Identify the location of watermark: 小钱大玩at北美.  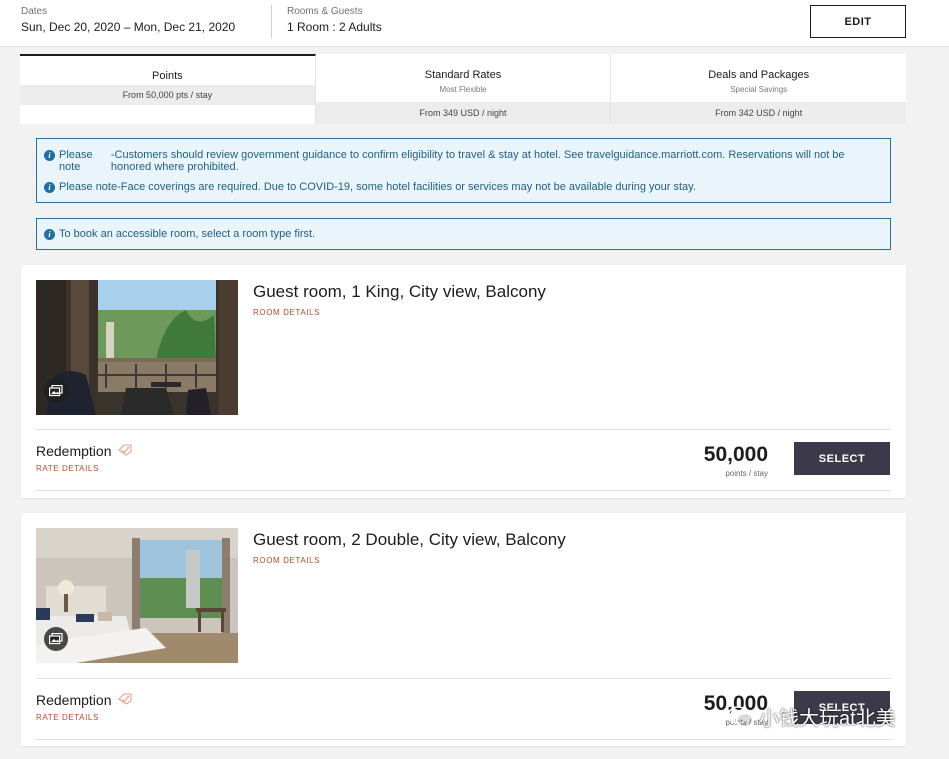
(811, 716).